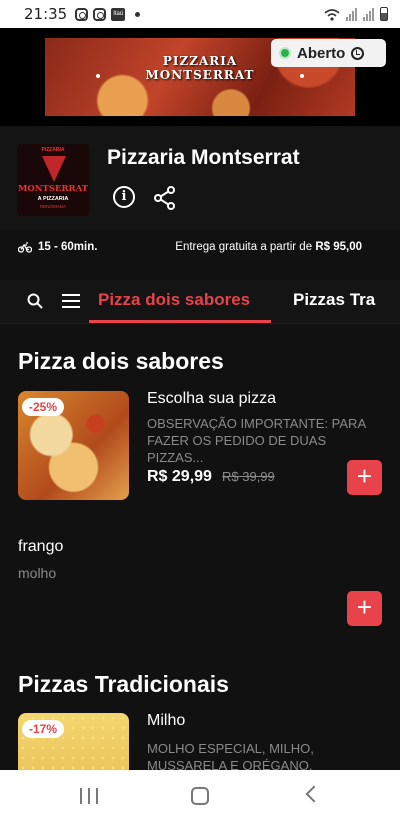  I want to click on status-time: 21:35, so click(46, 14).